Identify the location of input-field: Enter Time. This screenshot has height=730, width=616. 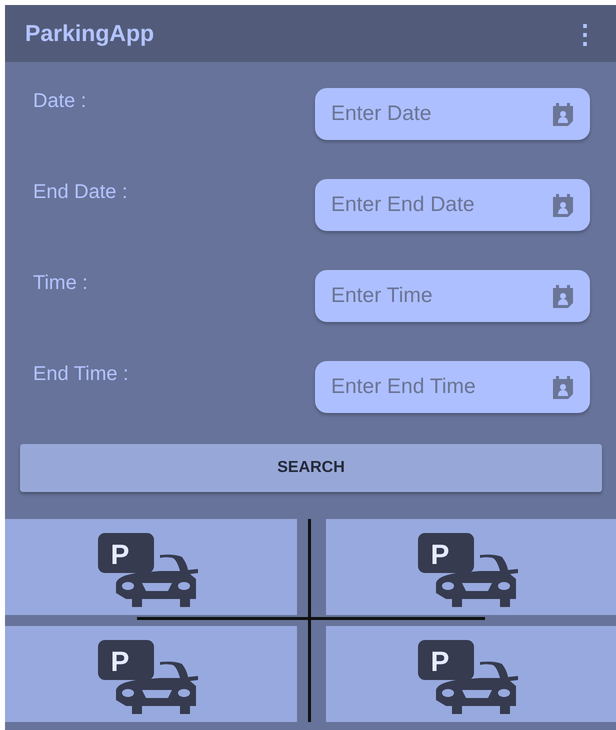
(452, 296).